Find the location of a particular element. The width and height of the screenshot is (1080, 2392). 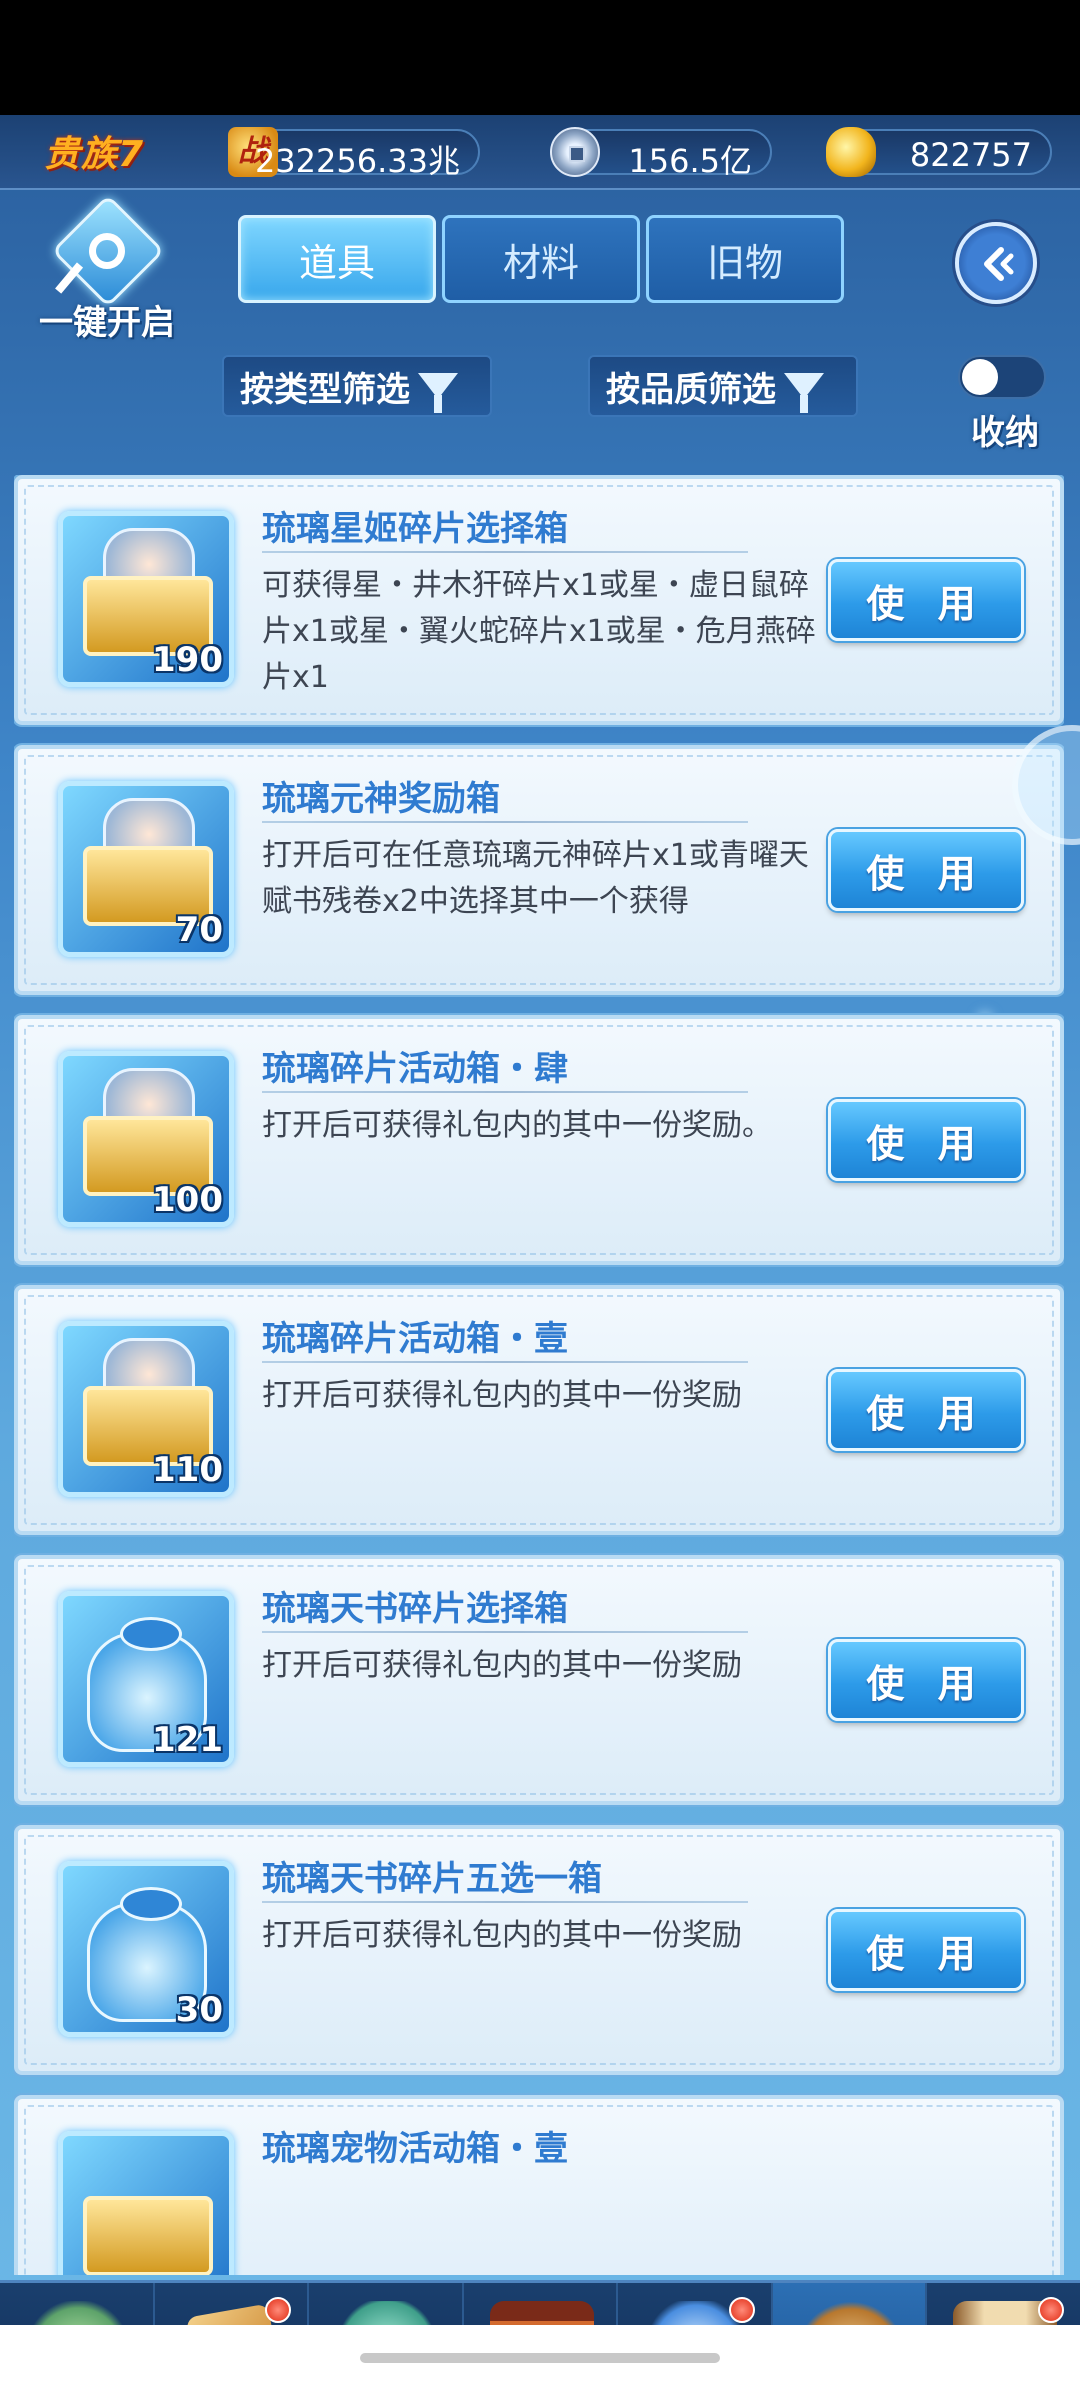

one-key-open-label: 一键开启 is located at coordinates (107, 323).